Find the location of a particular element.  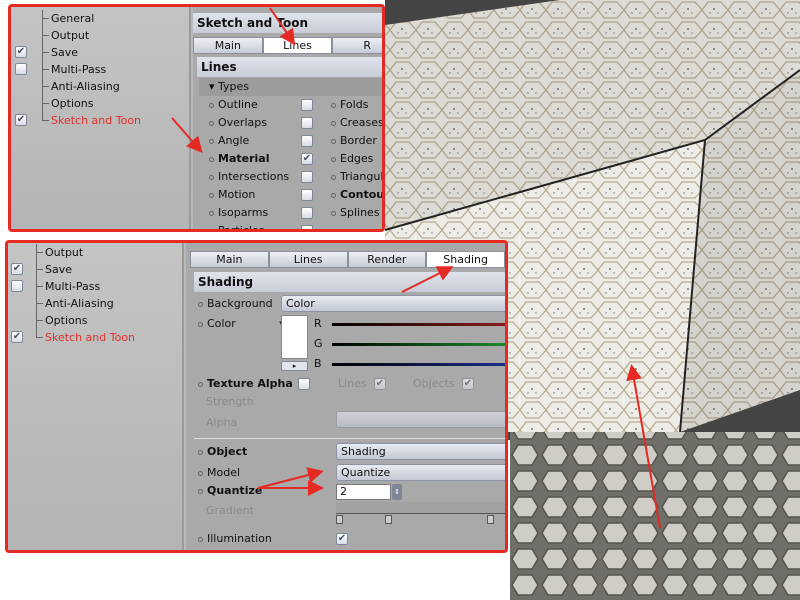

illumination-label: Illumination is located at coordinates (235, 539).